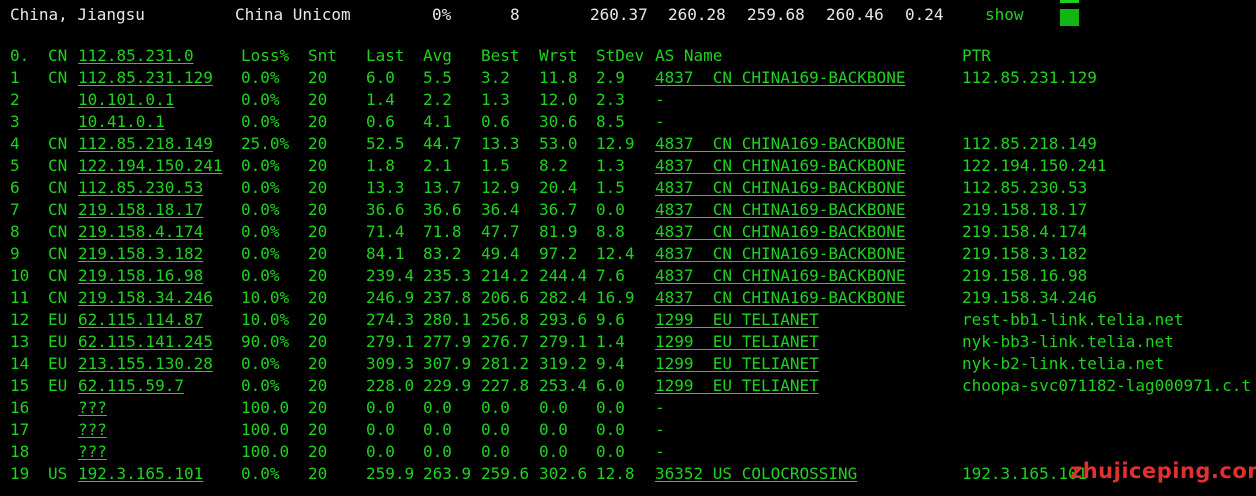  What do you see at coordinates (500, 143) in the screenshot?
I see `hop-best: 13.3` at bounding box center [500, 143].